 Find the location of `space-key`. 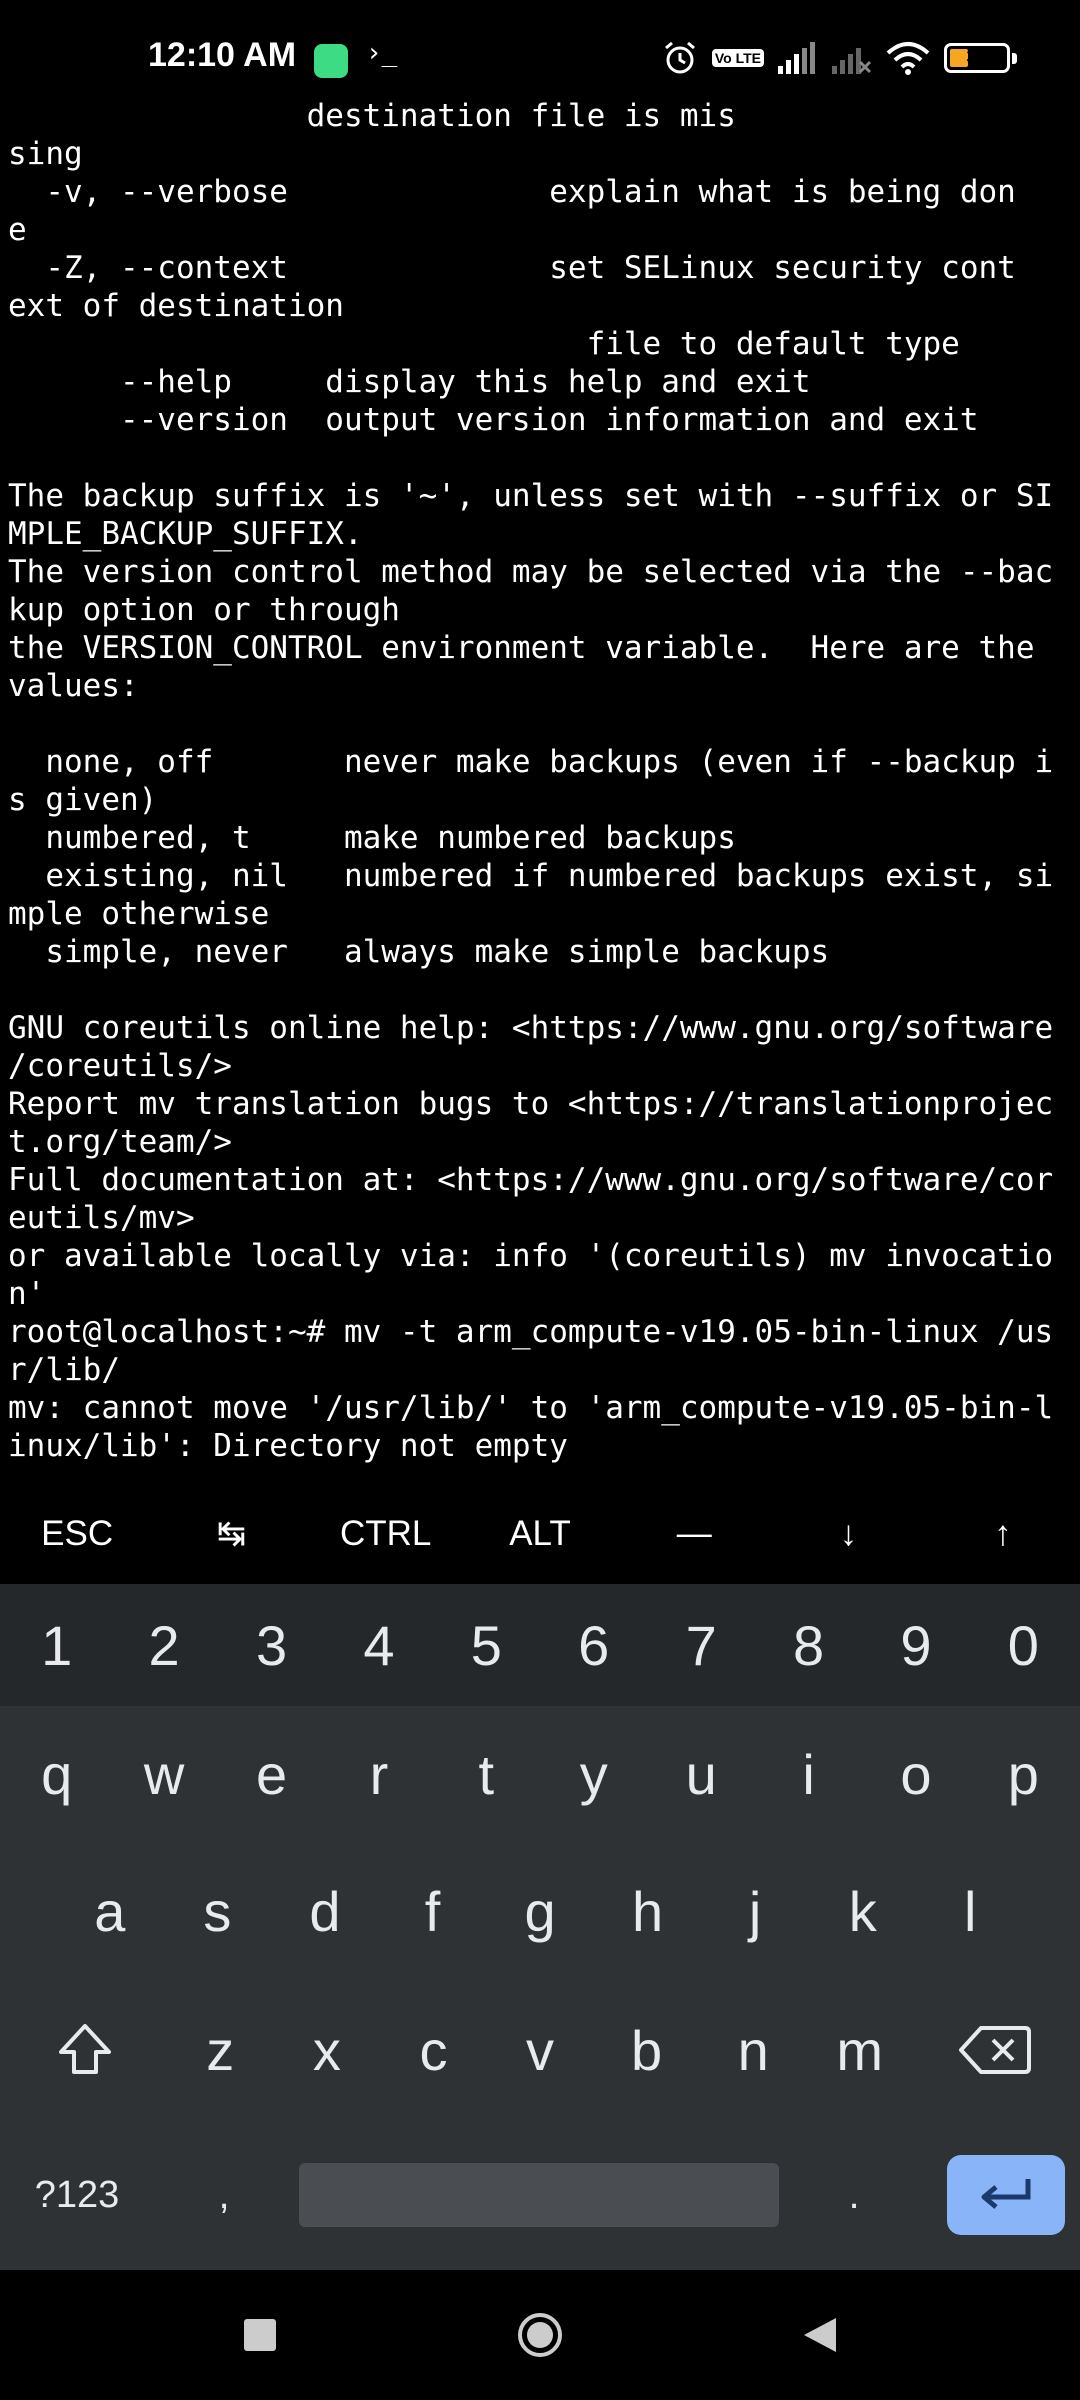

space-key is located at coordinates (539, 2195).